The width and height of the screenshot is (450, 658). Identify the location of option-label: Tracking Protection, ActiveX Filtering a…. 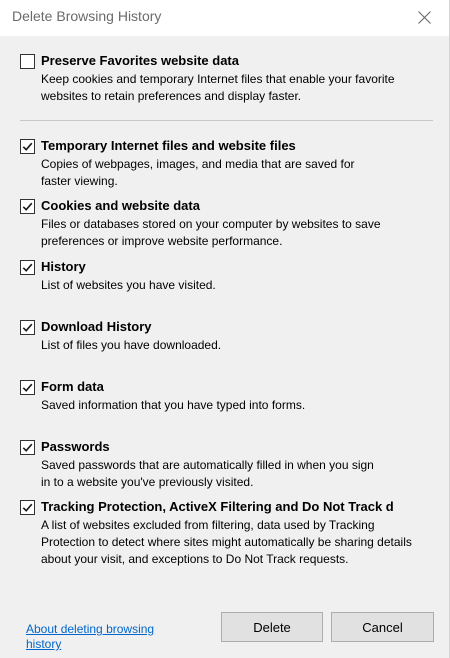
(217, 506).